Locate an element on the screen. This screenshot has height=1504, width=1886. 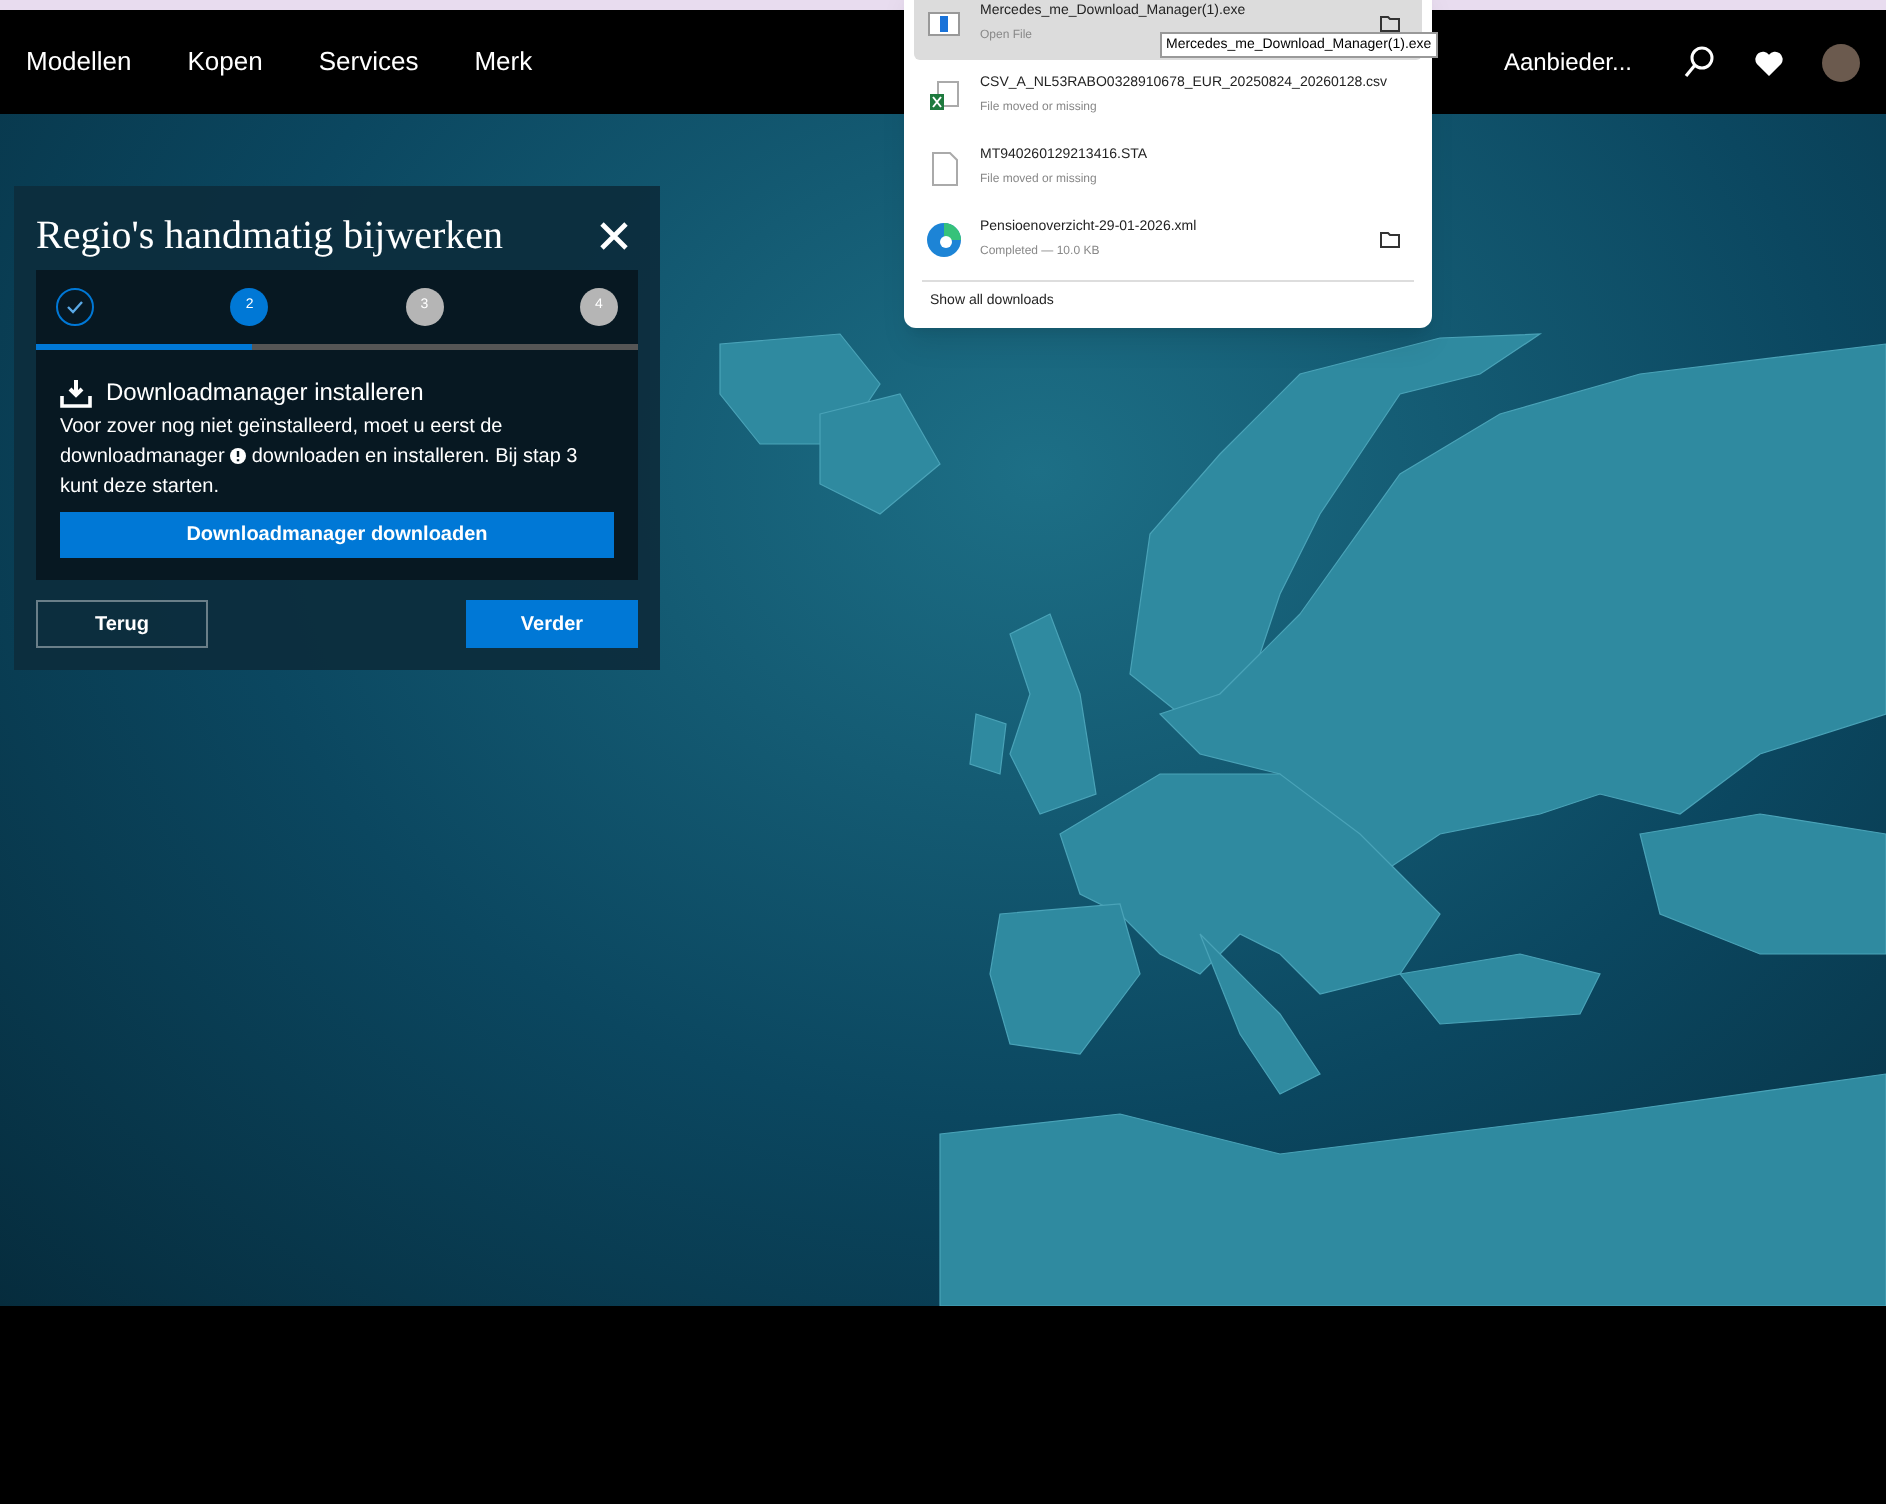
step-done is located at coordinates (75, 307).